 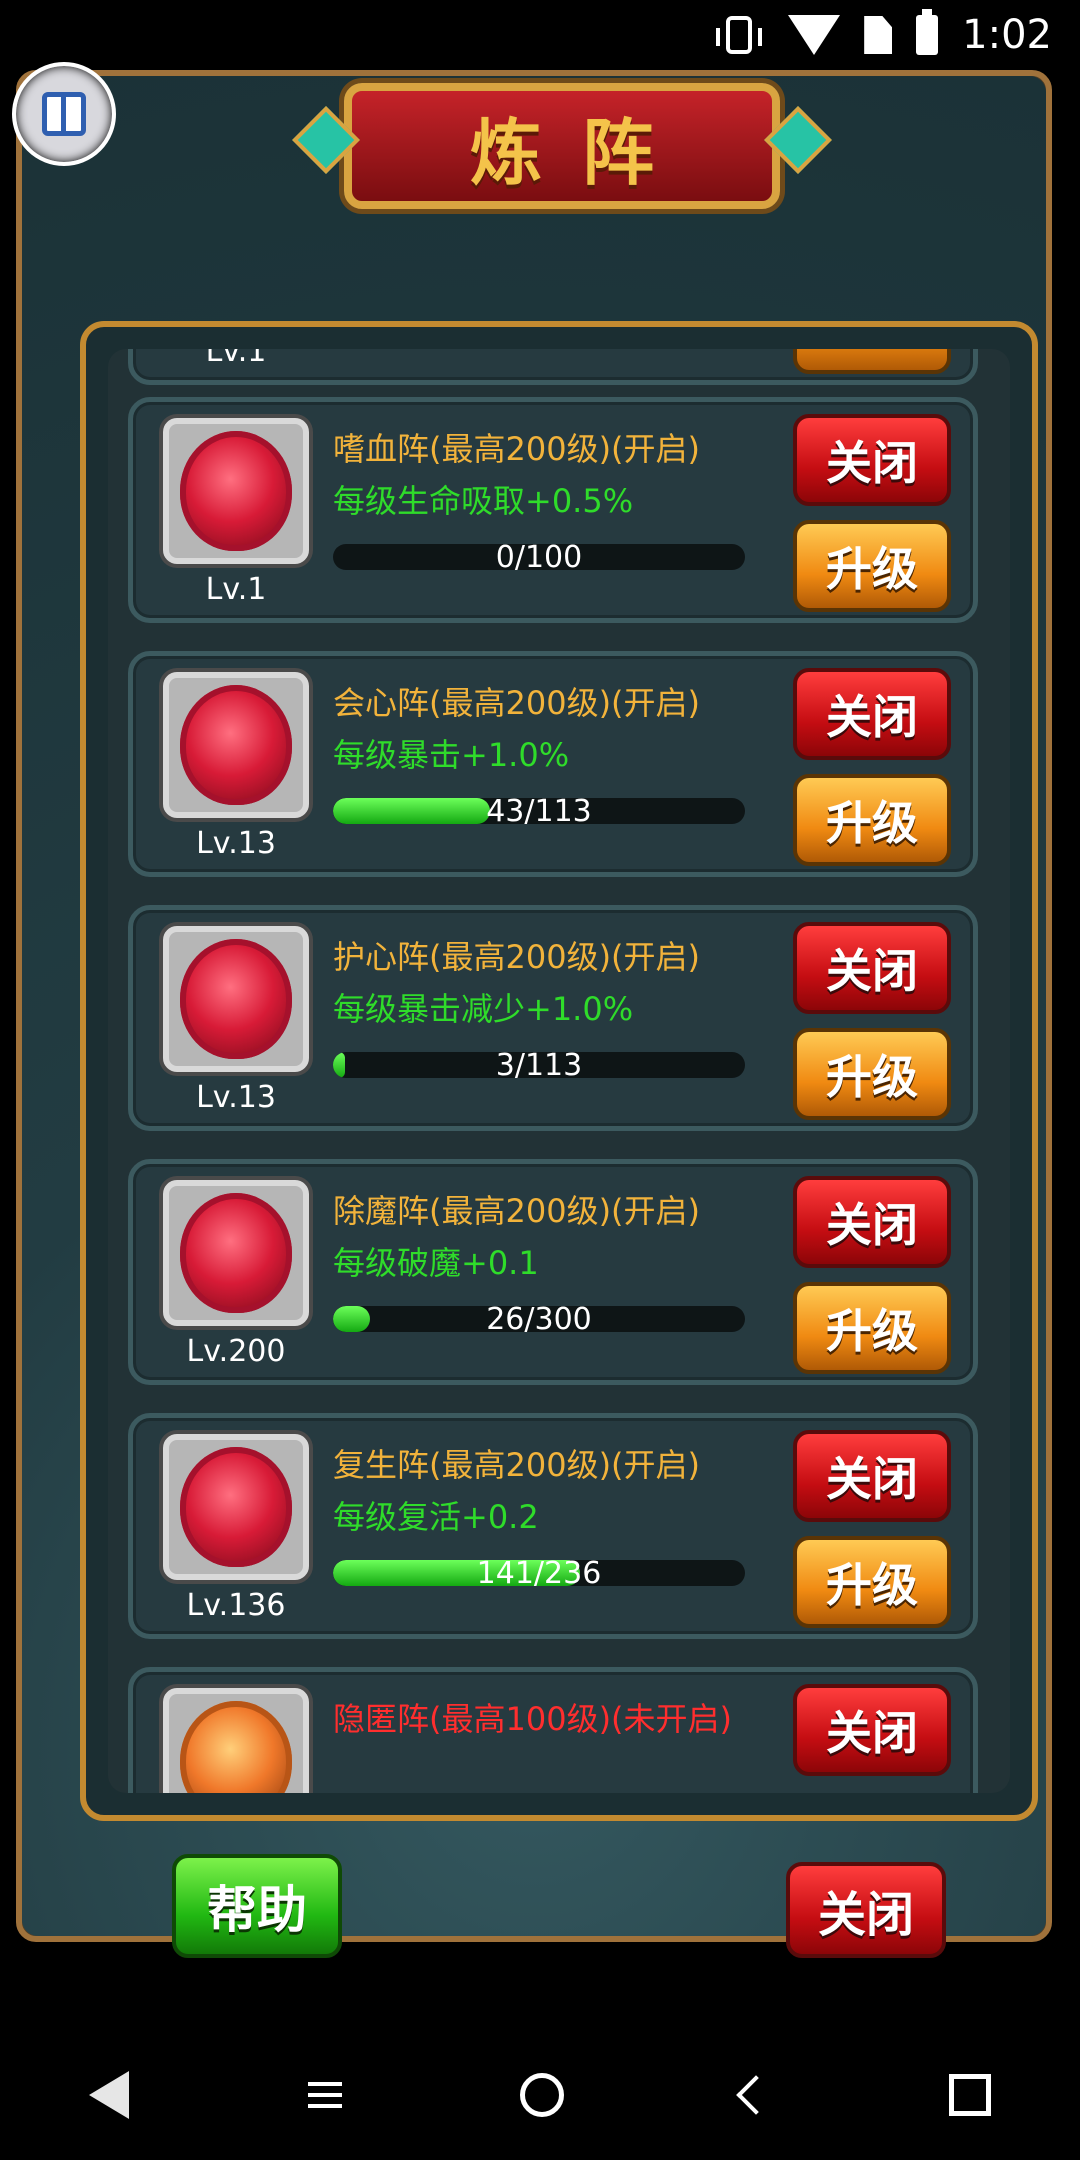 I want to click on exp-progress-bar: 141/236, so click(x=539, y=1573).